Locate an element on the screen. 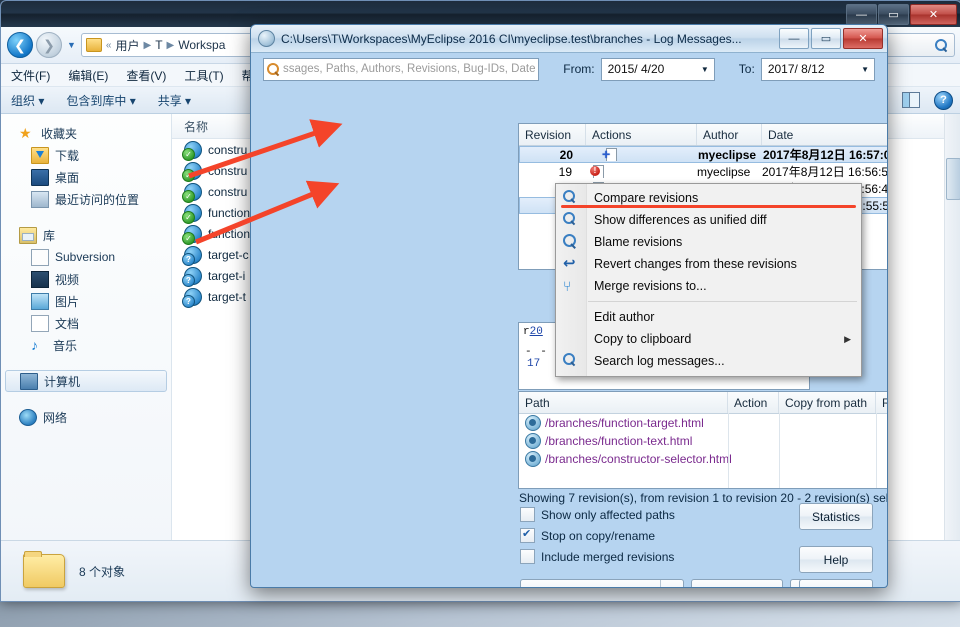  table-row: 19 myeclipse 2017年8月12日 16:56:58 is located at coordinates (703, 171).